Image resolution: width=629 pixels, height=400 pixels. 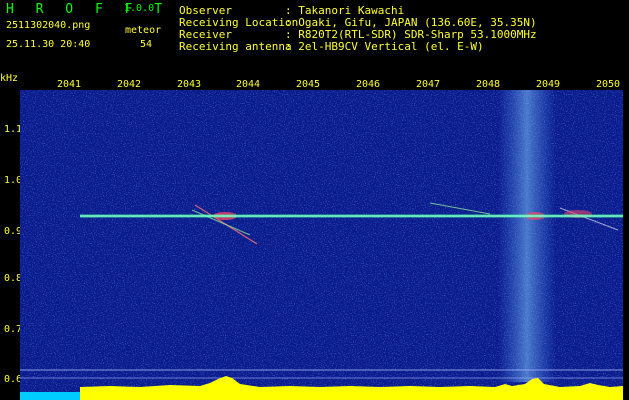 What do you see at coordinates (308, 84) in the screenshot?
I see `time-tick: 2045` at bounding box center [308, 84].